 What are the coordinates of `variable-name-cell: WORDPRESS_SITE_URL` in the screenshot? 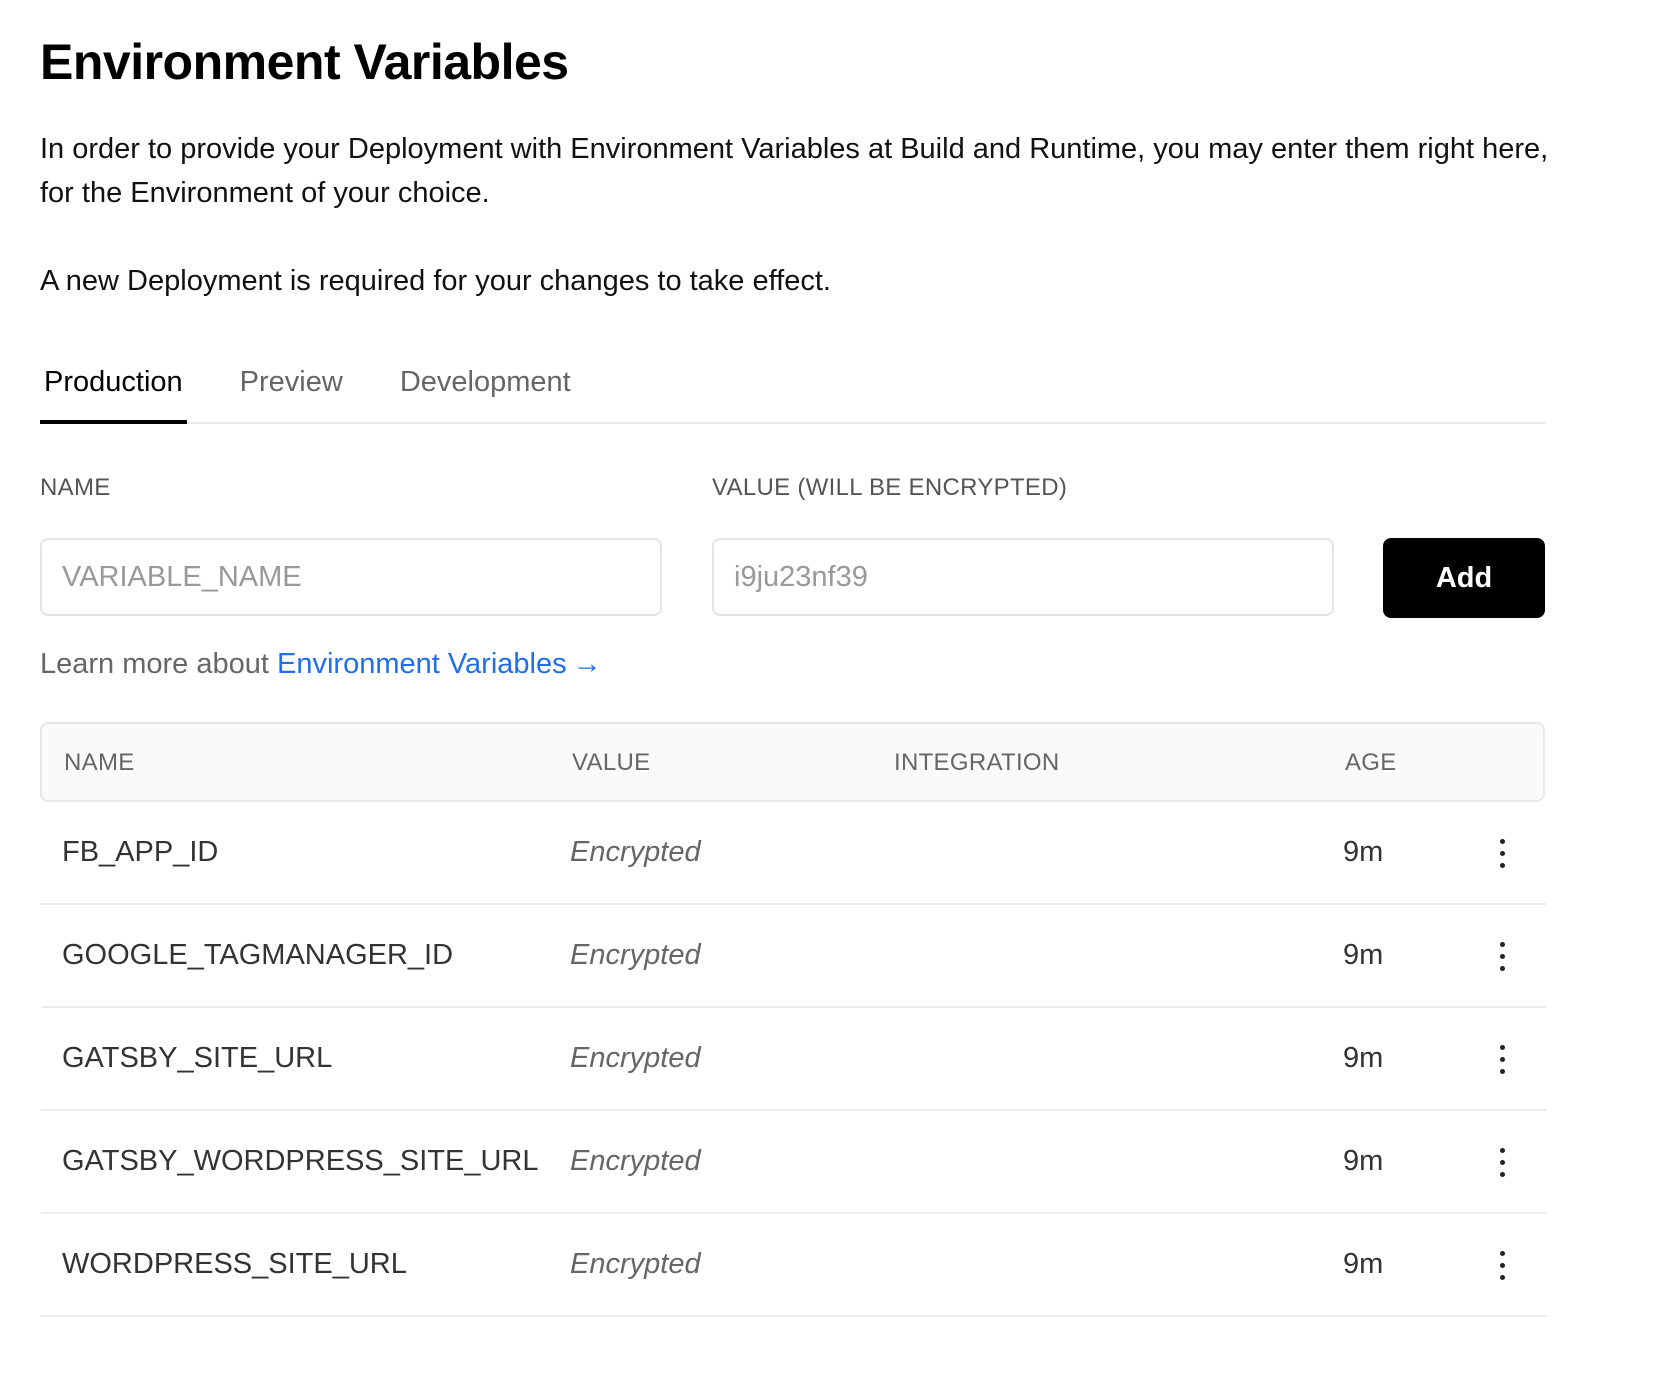 It's located at (234, 1264).